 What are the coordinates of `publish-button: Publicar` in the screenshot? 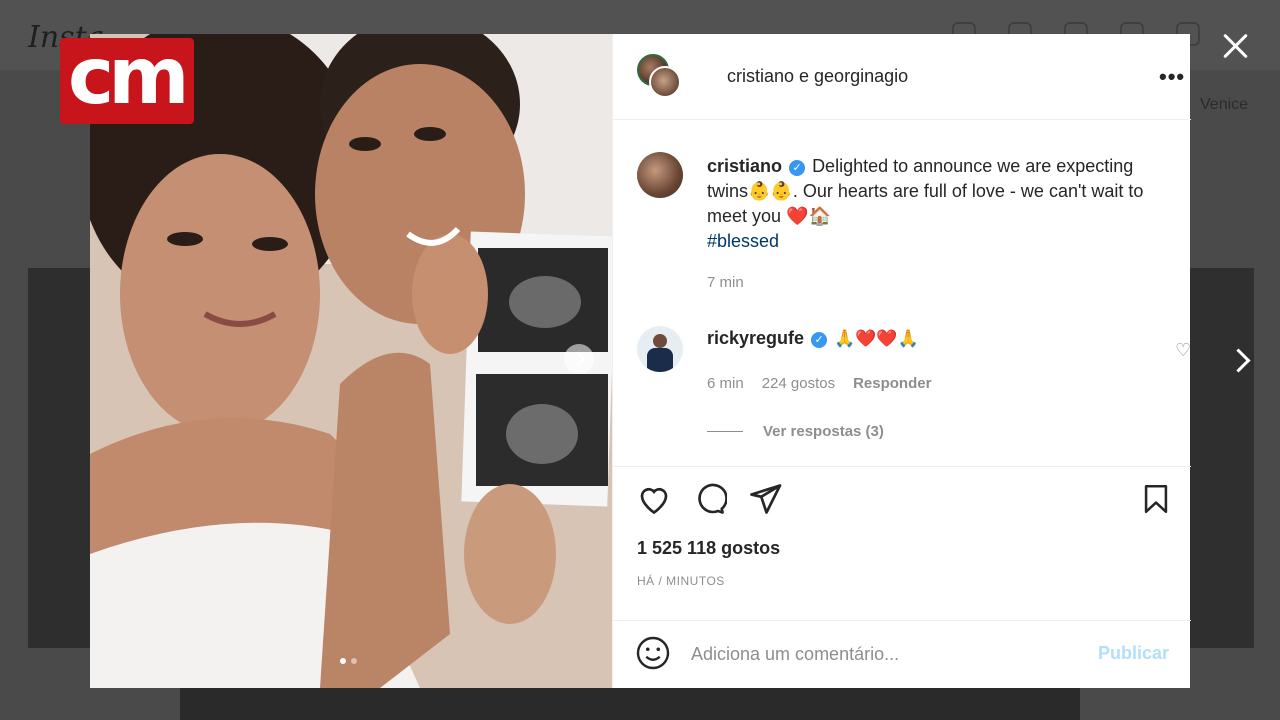 It's located at (1133, 653).